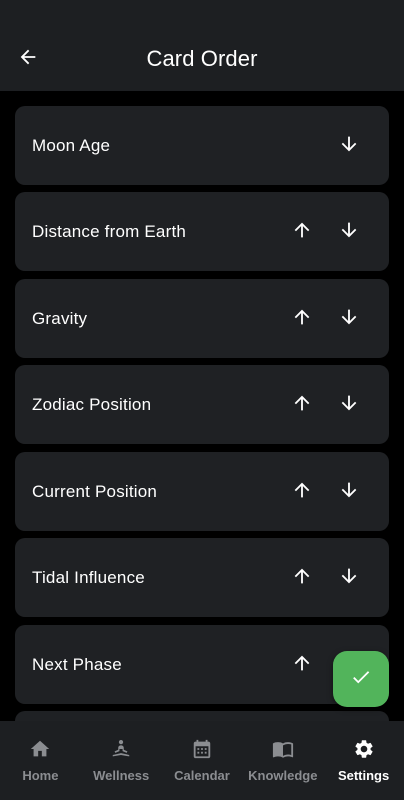 The image size is (404, 800). I want to click on app-bar: Card Order, so click(202, 45).